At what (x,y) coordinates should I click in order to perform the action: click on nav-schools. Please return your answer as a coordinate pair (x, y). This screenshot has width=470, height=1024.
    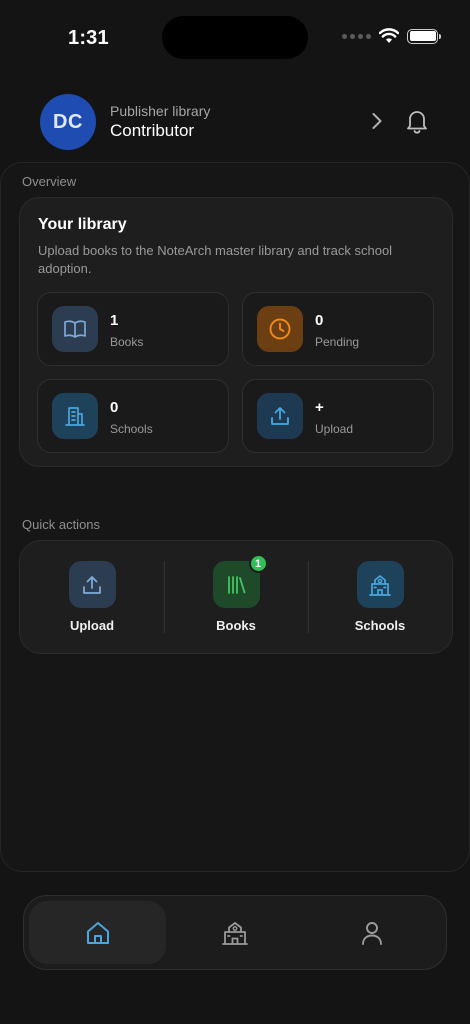
    Looking at the image, I should click on (234, 932).